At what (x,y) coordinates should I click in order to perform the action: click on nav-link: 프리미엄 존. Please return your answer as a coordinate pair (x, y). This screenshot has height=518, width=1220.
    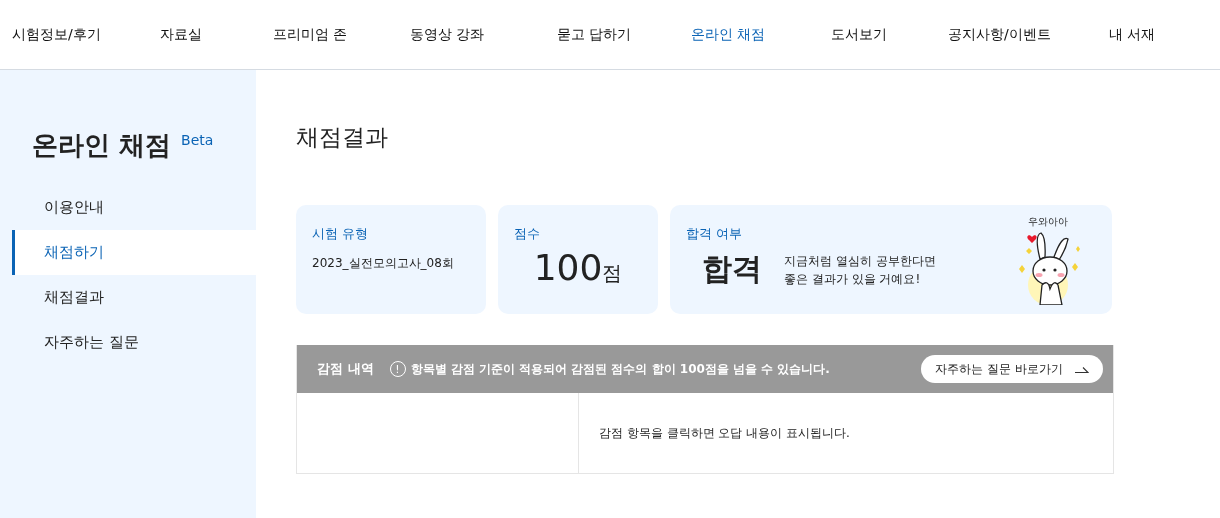
    Looking at the image, I should click on (341, 34).